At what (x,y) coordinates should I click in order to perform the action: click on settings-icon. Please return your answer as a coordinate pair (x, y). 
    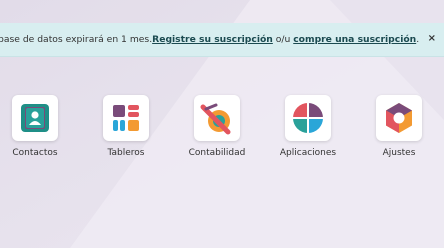
    Looking at the image, I should click on (399, 118).